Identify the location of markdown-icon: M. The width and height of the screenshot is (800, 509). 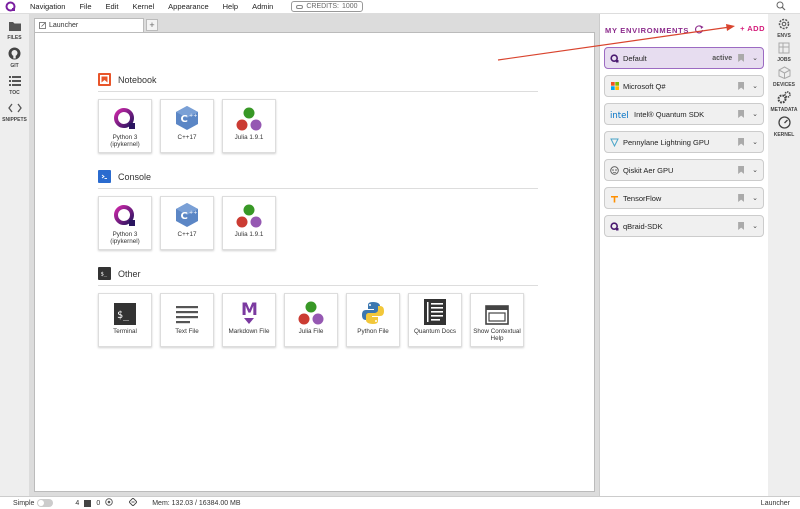
(249, 312).